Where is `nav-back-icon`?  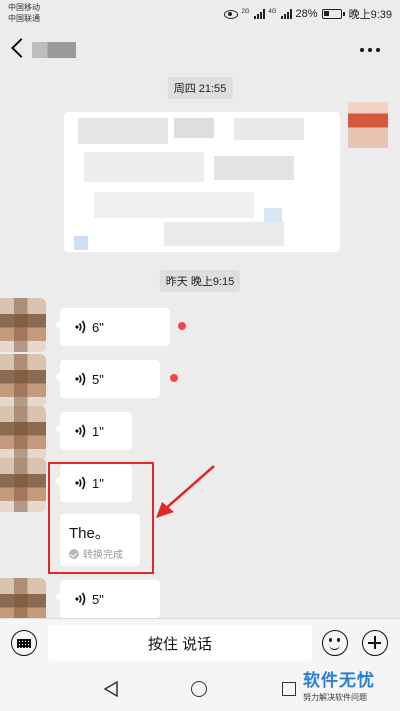 nav-back-icon is located at coordinates (111, 689).